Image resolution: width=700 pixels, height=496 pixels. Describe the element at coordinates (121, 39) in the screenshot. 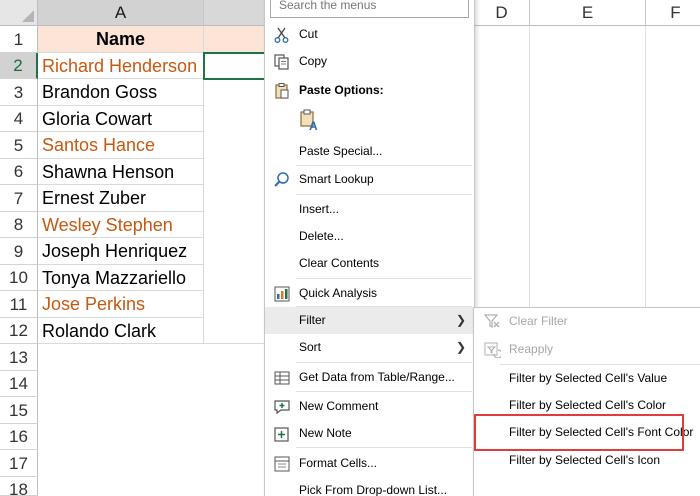

I see `cell-a1: Name` at that location.